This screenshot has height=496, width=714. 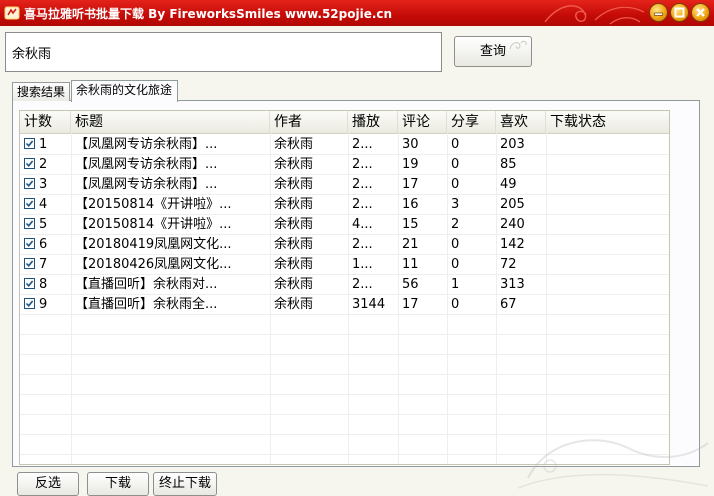 I want to click on cell-comments: 15, so click(x=422, y=225).